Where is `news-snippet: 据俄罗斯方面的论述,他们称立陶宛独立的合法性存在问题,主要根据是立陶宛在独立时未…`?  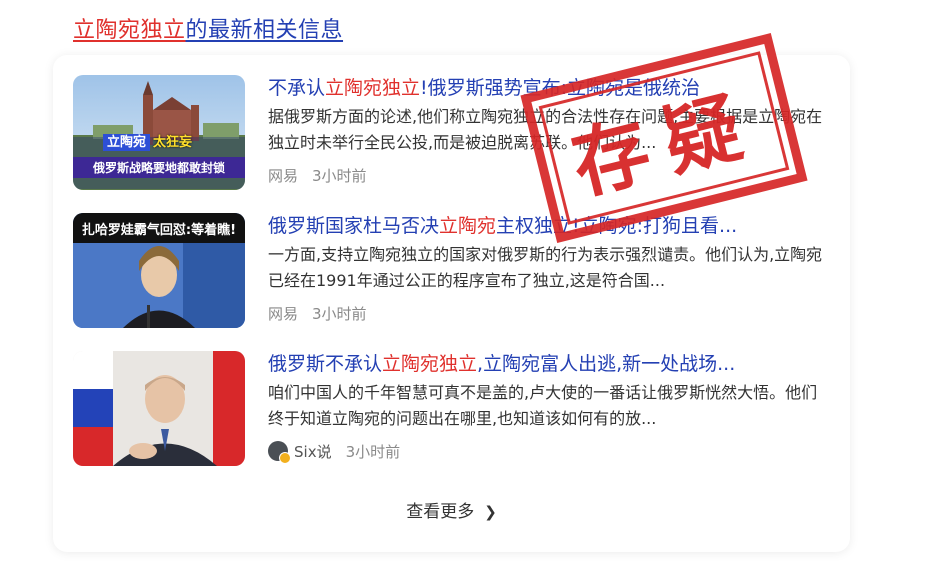 news-snippet: 据俄罗斯方面的论述,他们称立陶宛独立的合法性存在问题,主要根据是立陶宛在独立时未… is located at coordinates (545, 129).